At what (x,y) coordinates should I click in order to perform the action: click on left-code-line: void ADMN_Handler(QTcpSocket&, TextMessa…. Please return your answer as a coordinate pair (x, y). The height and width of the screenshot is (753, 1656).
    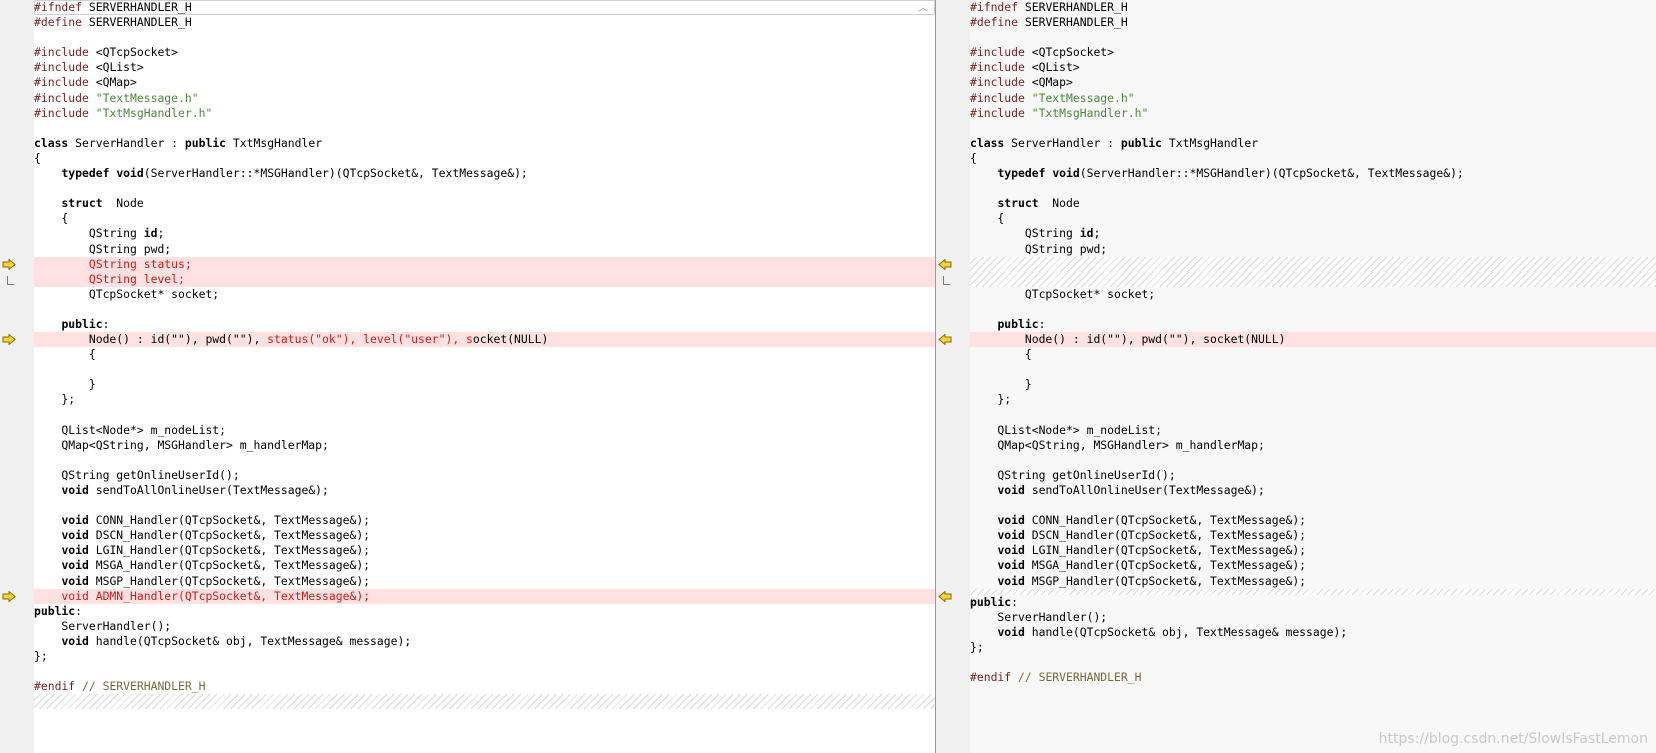
    Looking at the image, I should click on (484, 596).